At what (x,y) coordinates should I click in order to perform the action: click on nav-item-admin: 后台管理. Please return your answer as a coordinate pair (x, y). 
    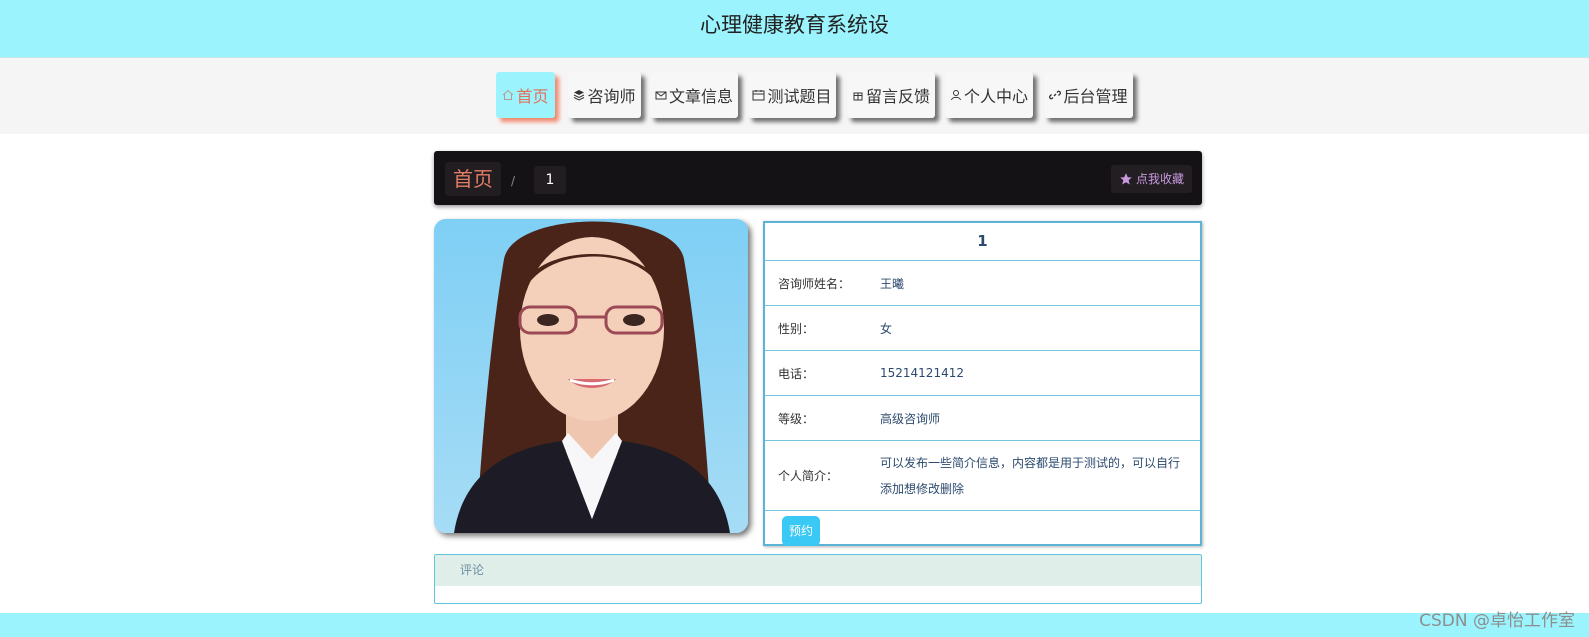
    Looking at the image, I should click on (1088, 95).